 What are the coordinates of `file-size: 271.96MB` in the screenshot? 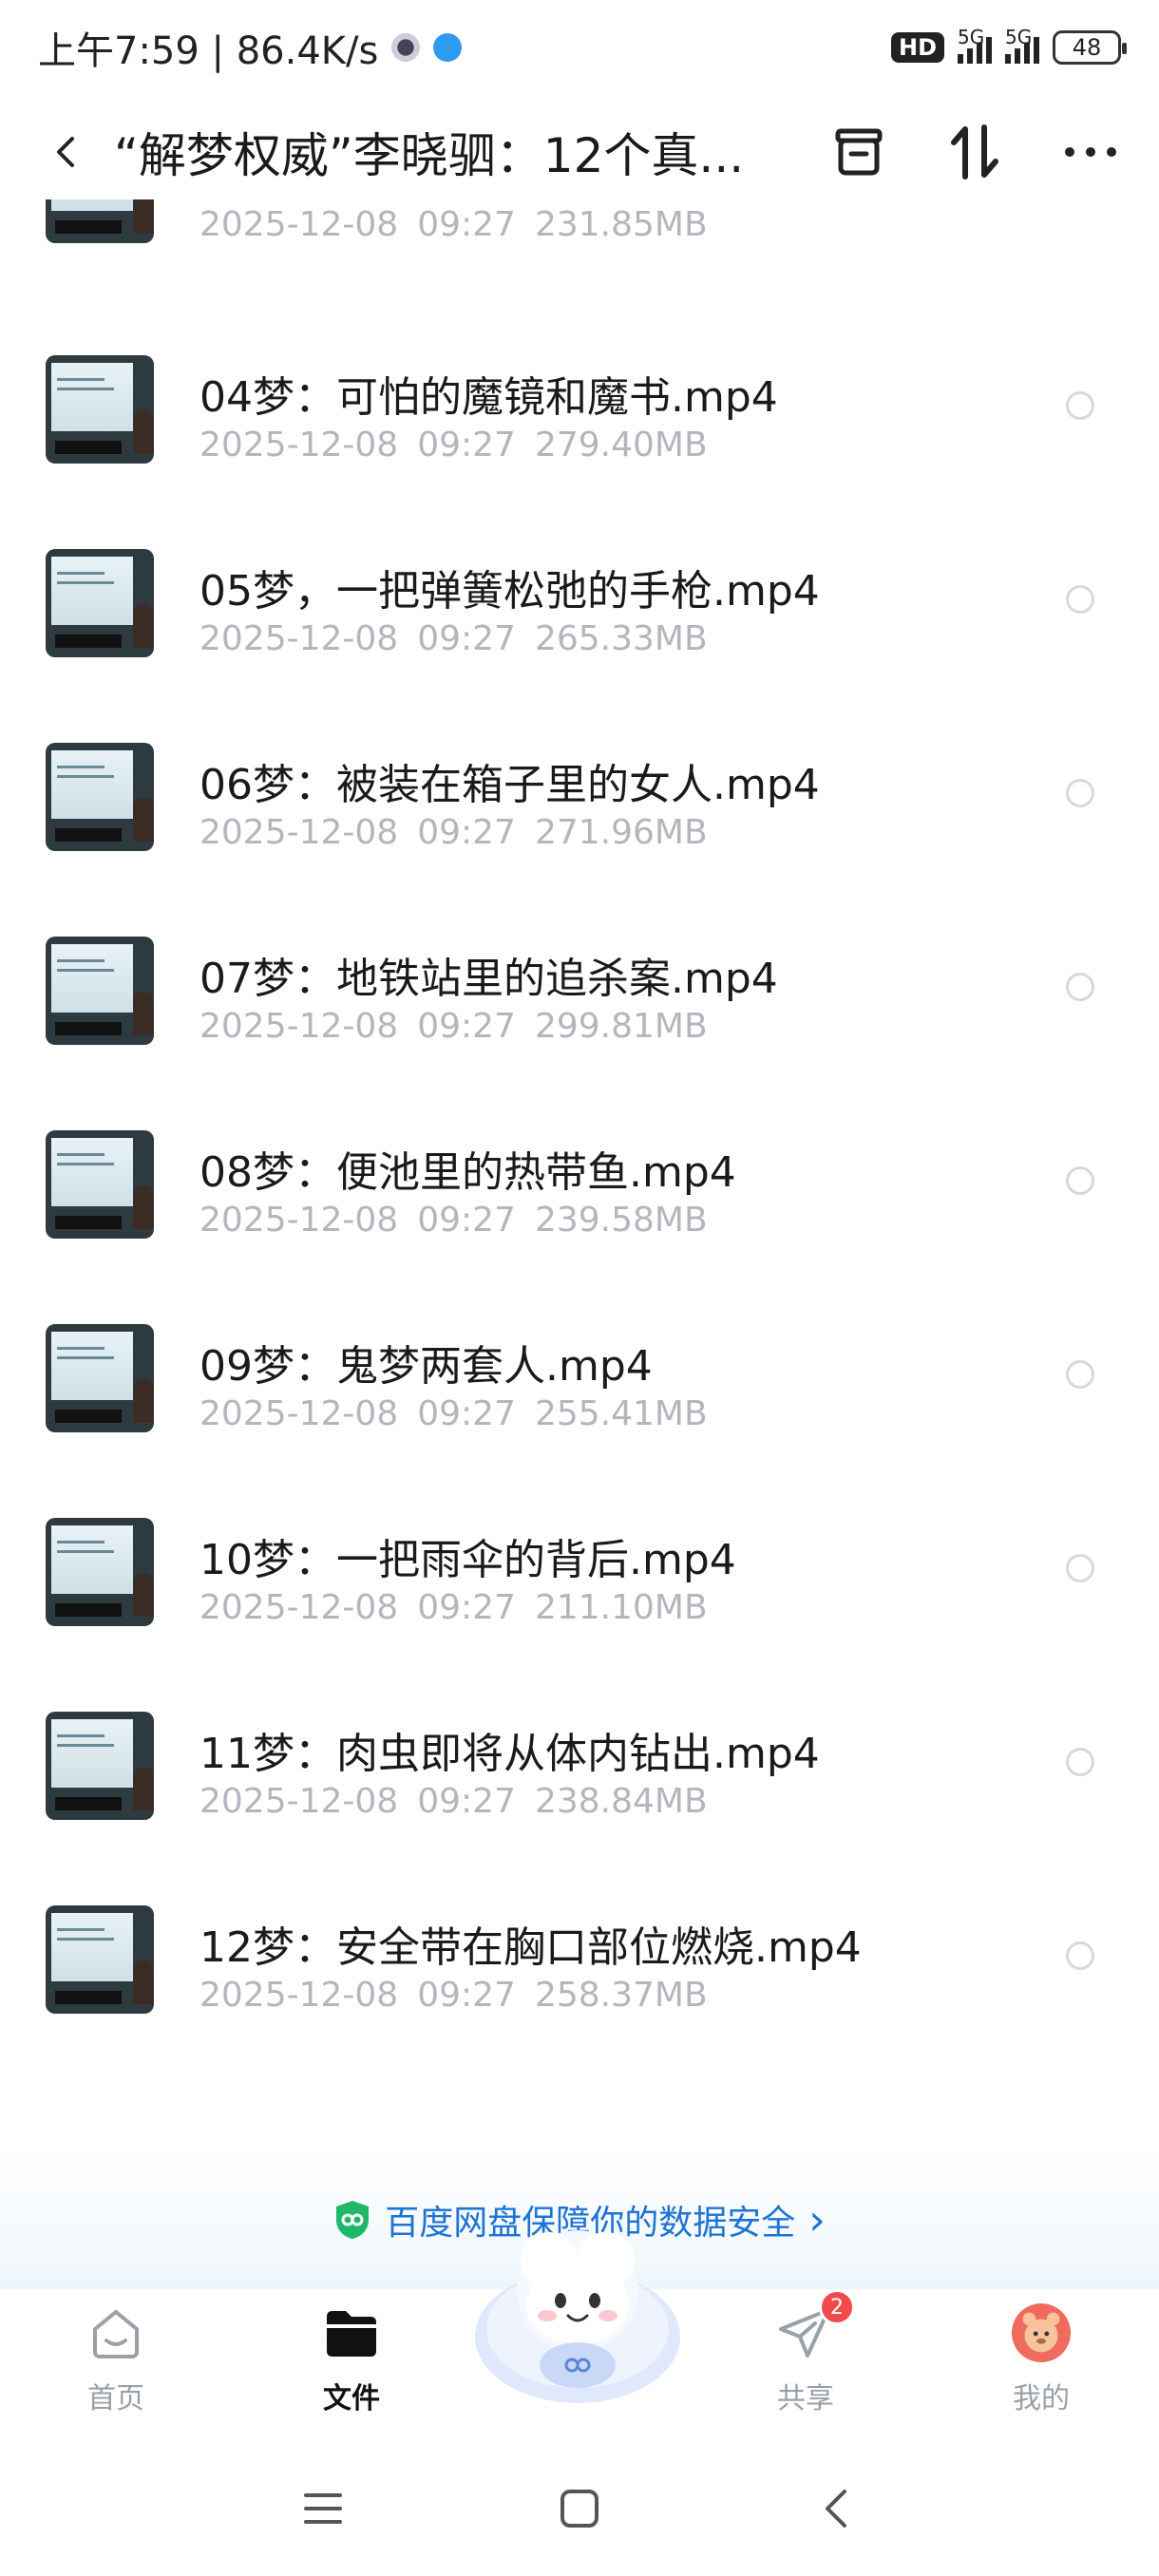 It's located at (621, 832).